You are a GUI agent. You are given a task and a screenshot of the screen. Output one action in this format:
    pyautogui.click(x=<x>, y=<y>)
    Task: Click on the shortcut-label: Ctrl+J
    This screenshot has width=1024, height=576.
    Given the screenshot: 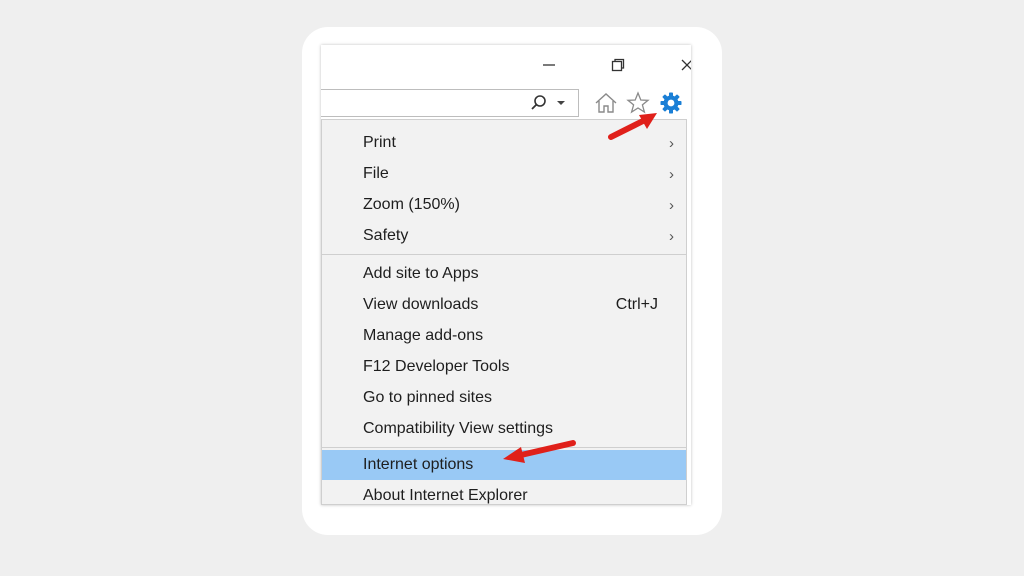 What is the action you would take?
    pyautogui.click(x=636, y=304)
    